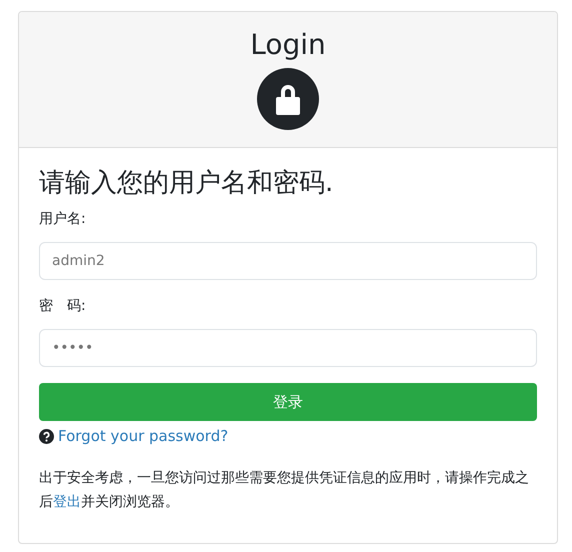 This screenshot has width=572, height=552. What do you see at coordinates (62, 220) in the screenshot?
I see `field-label: 用户名:` at bounding box center [62, 220].